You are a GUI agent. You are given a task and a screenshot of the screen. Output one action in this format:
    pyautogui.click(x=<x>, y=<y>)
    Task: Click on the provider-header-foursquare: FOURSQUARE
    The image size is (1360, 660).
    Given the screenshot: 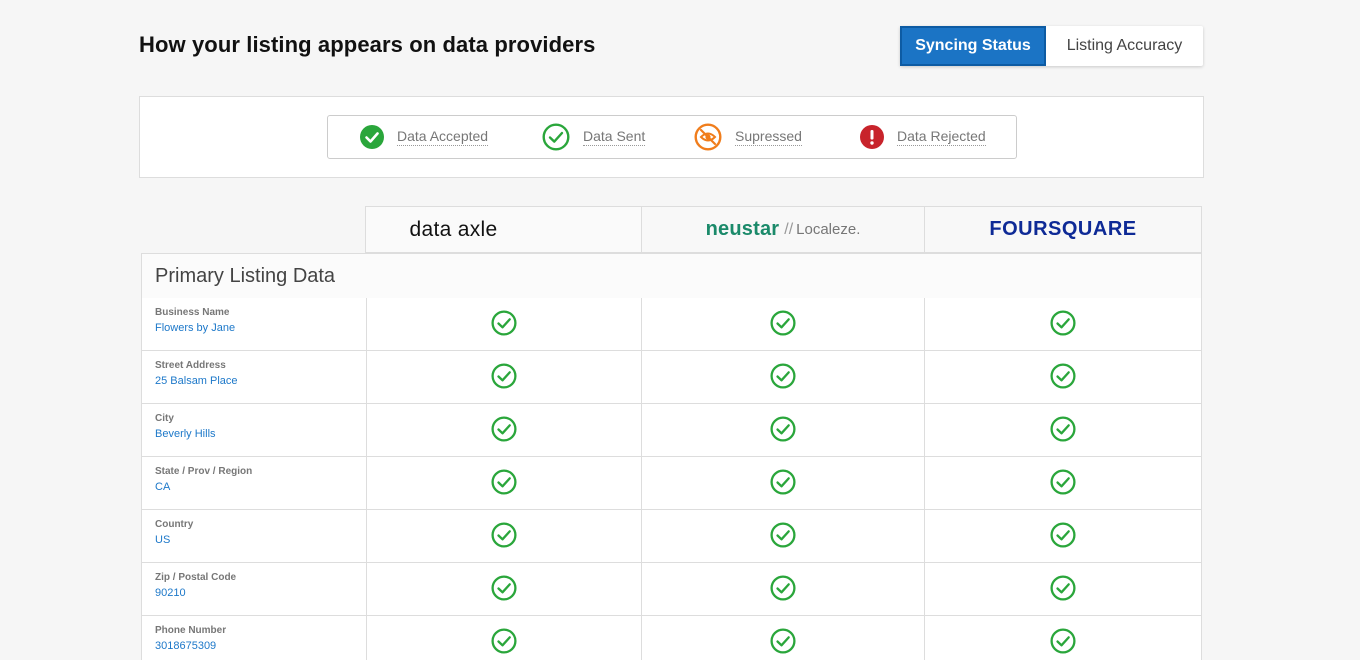 What is the action you would take?
    pyautogui.click(x=1063, y=229)
    